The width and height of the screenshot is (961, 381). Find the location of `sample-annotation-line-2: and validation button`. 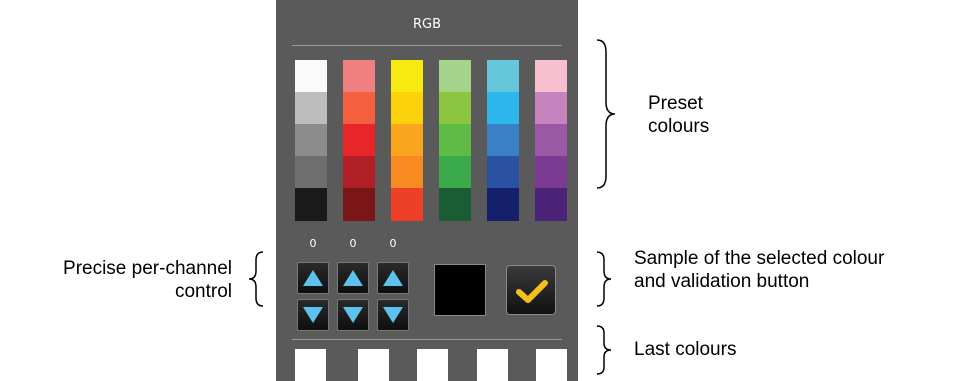

sample-annotation-line-2: and validation button is located at coordinates (722, 281).